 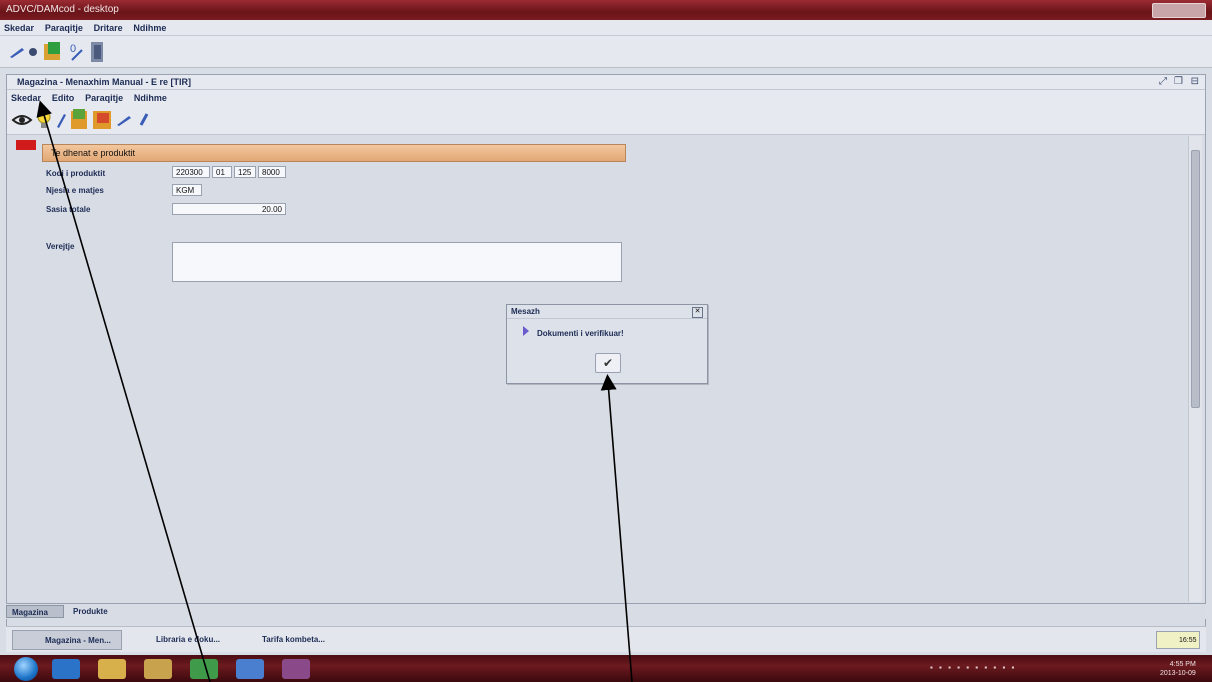 What do you see at coordinates (108, 28) in the screenshot?
I see `menu-dritare: Dritare` at bounding box center [108, 28].